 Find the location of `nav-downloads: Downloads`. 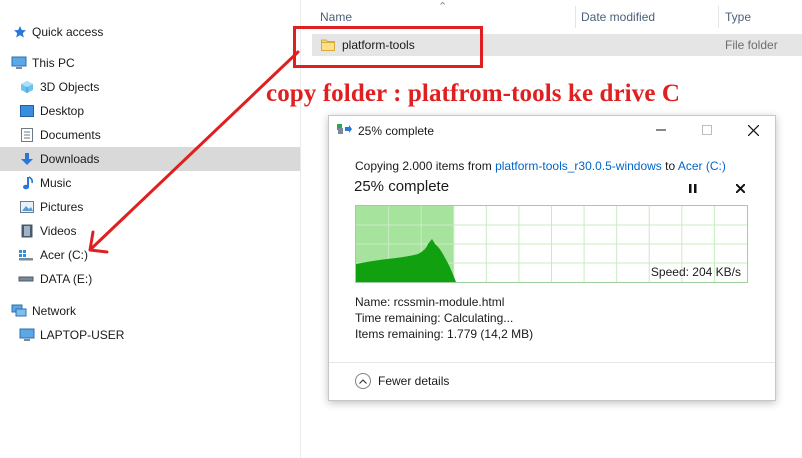

nav-downloads: Downloads is located at coordinates (150, 159).